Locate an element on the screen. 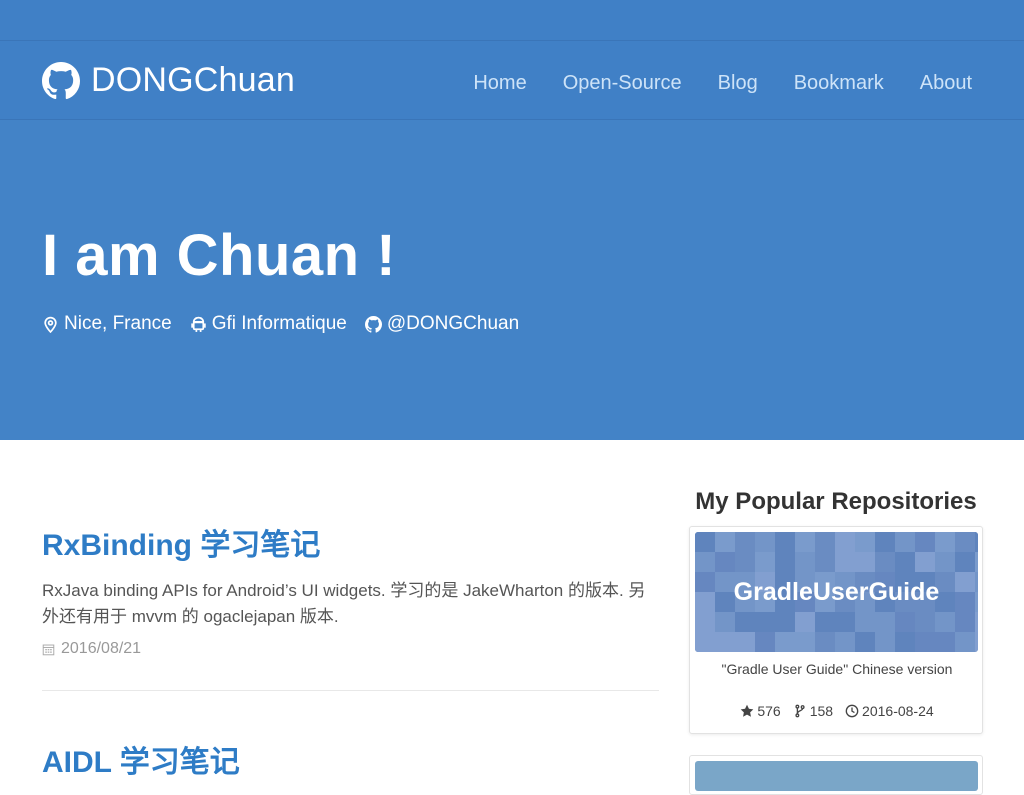  nav-about: About is located at coordinates (946, 83).